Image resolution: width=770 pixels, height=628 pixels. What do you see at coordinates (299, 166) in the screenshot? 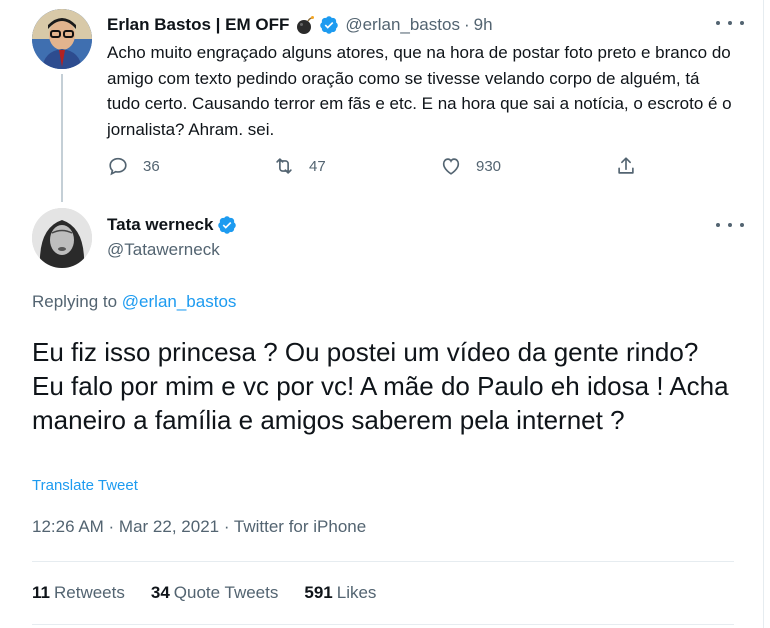
I see `retweet-button: 47` at bounding box center [299, 166].